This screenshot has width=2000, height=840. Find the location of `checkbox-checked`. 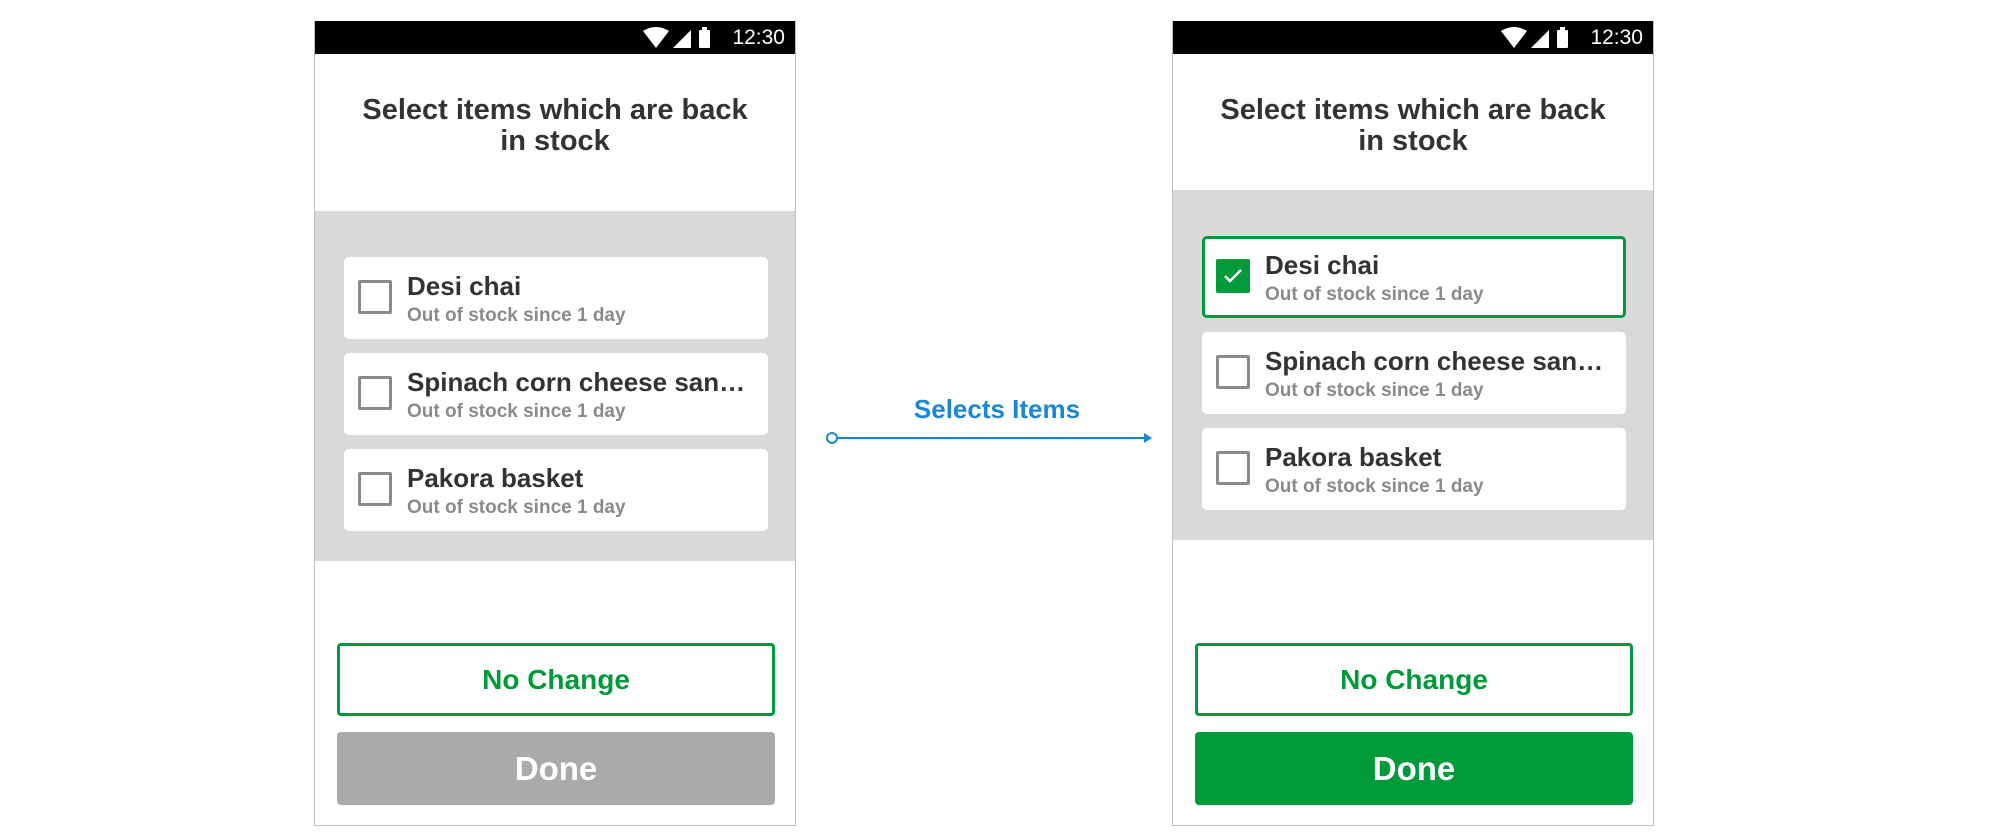

checkbox-checked is located at coordinates (1233, 276).